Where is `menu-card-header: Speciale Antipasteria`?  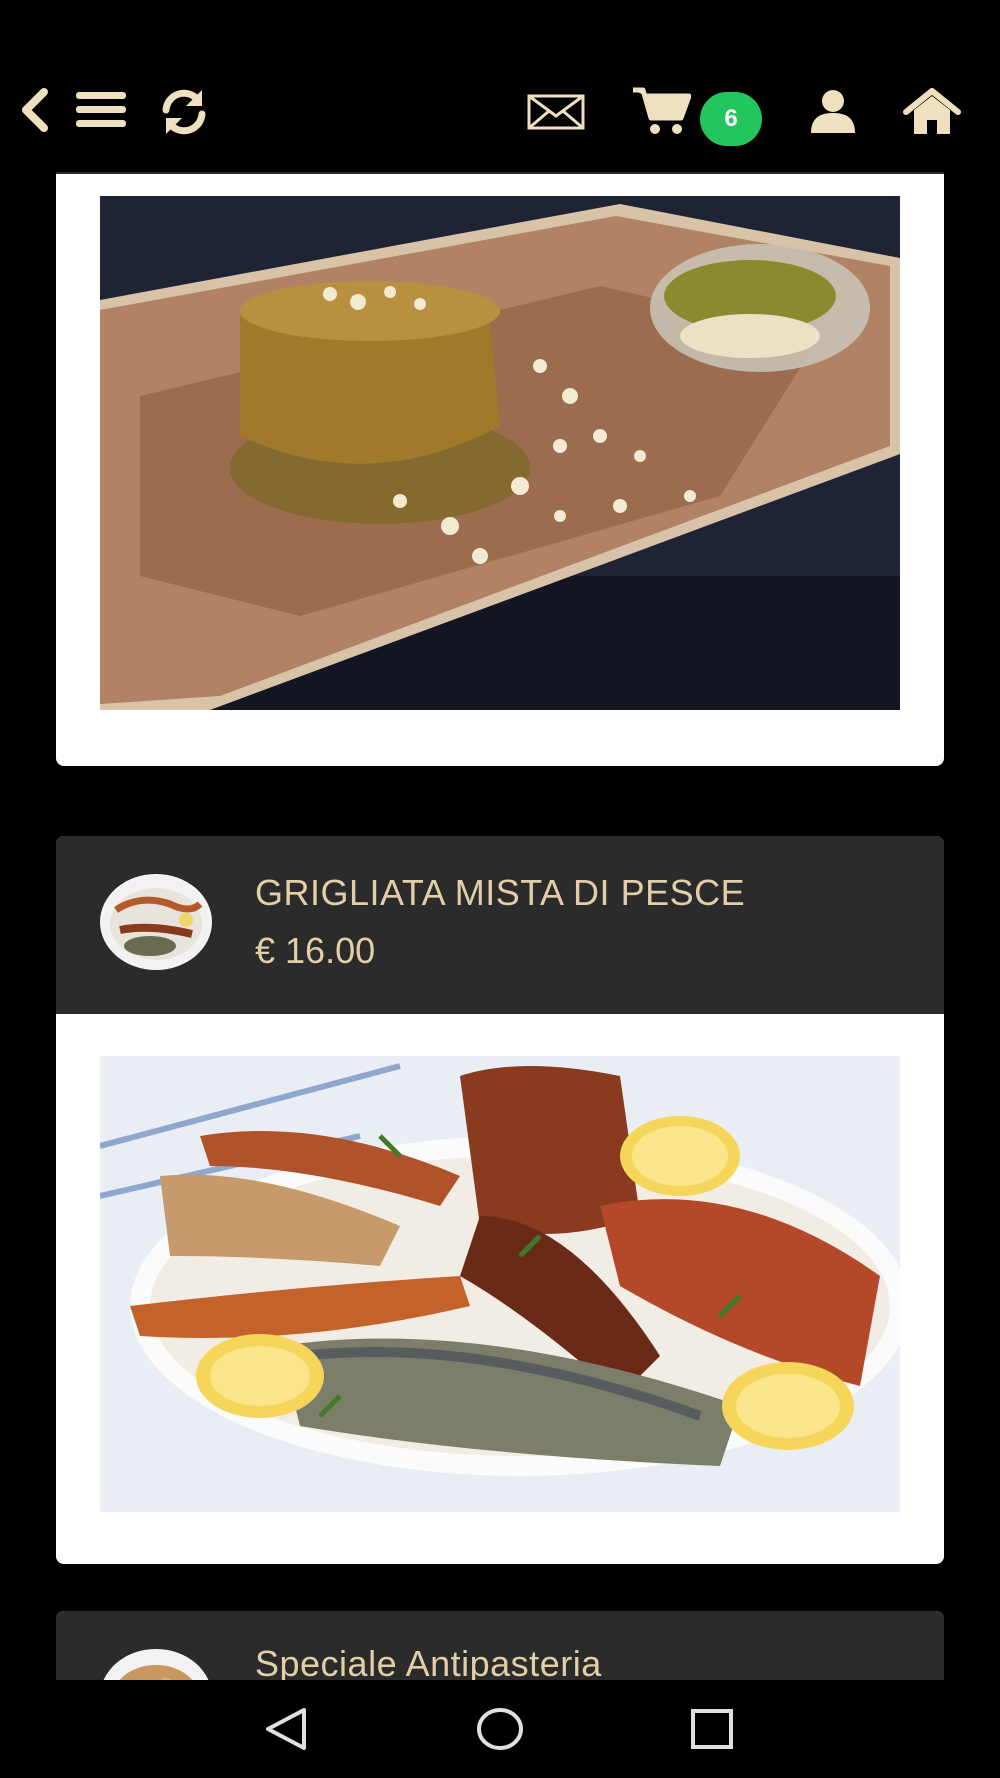
menu-card-header: Speciale Antipasteria is located at coordinates (500, 1645).